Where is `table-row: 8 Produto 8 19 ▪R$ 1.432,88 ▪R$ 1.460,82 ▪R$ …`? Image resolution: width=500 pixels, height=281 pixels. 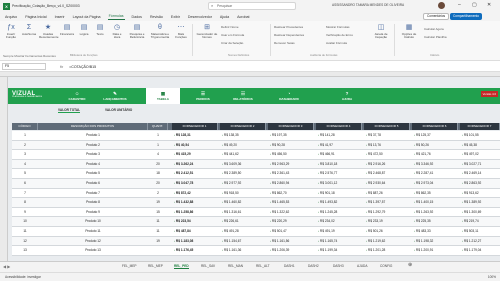 table-row: 8 Produto 8 19 ▪R$ 1.432,88 ▪R$ 1.460,82 ▪R$ … is located at coordinates (256, 203).